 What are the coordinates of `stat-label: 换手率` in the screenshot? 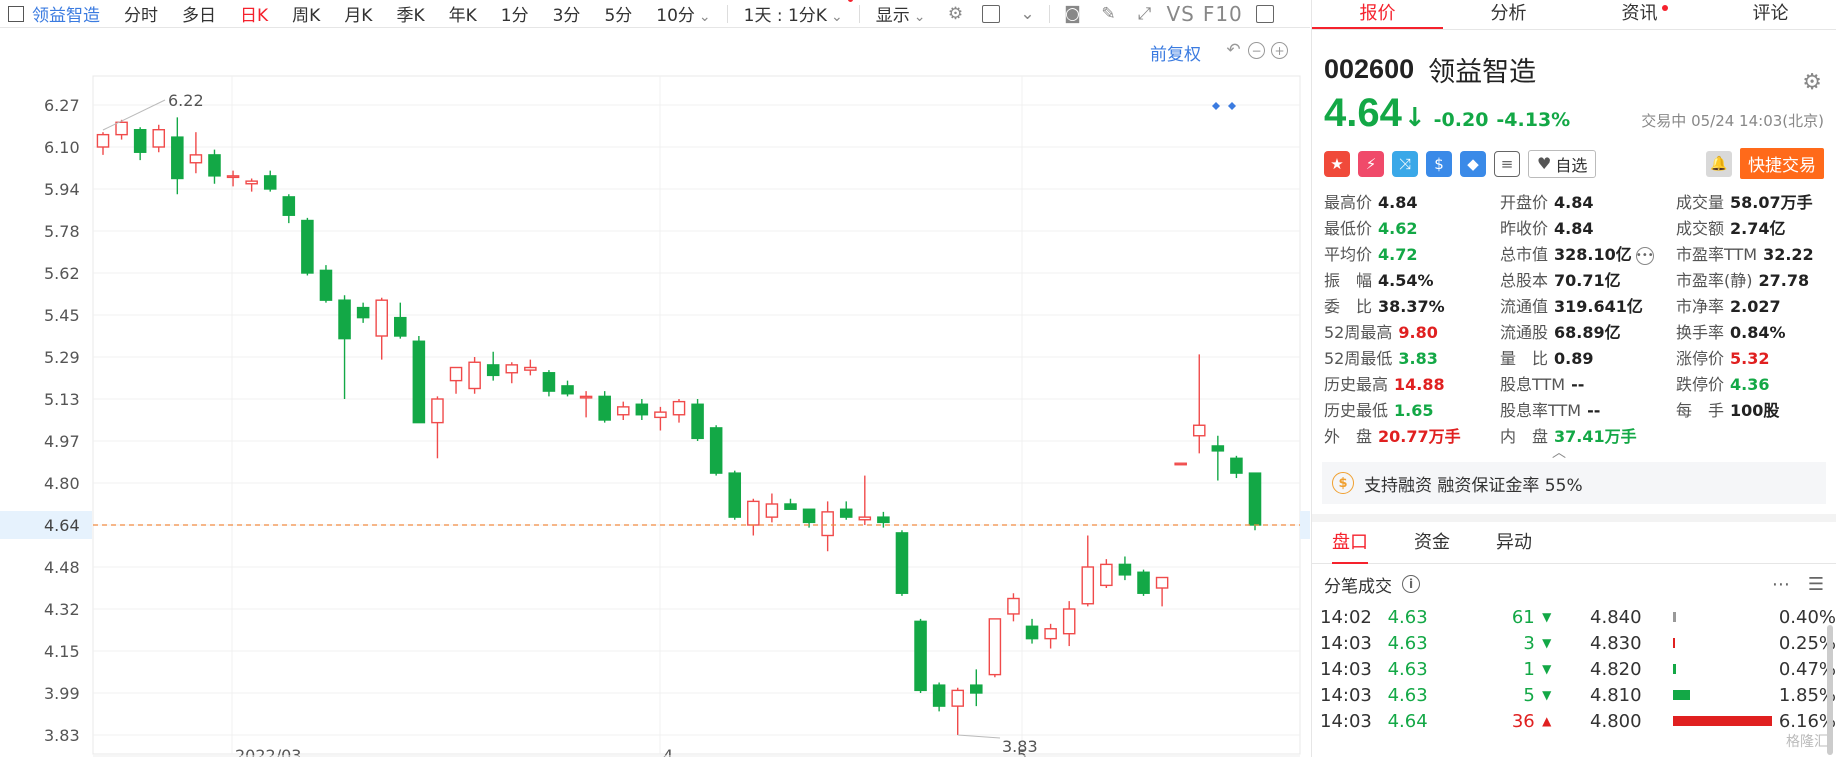 It's located at (1700, 332).